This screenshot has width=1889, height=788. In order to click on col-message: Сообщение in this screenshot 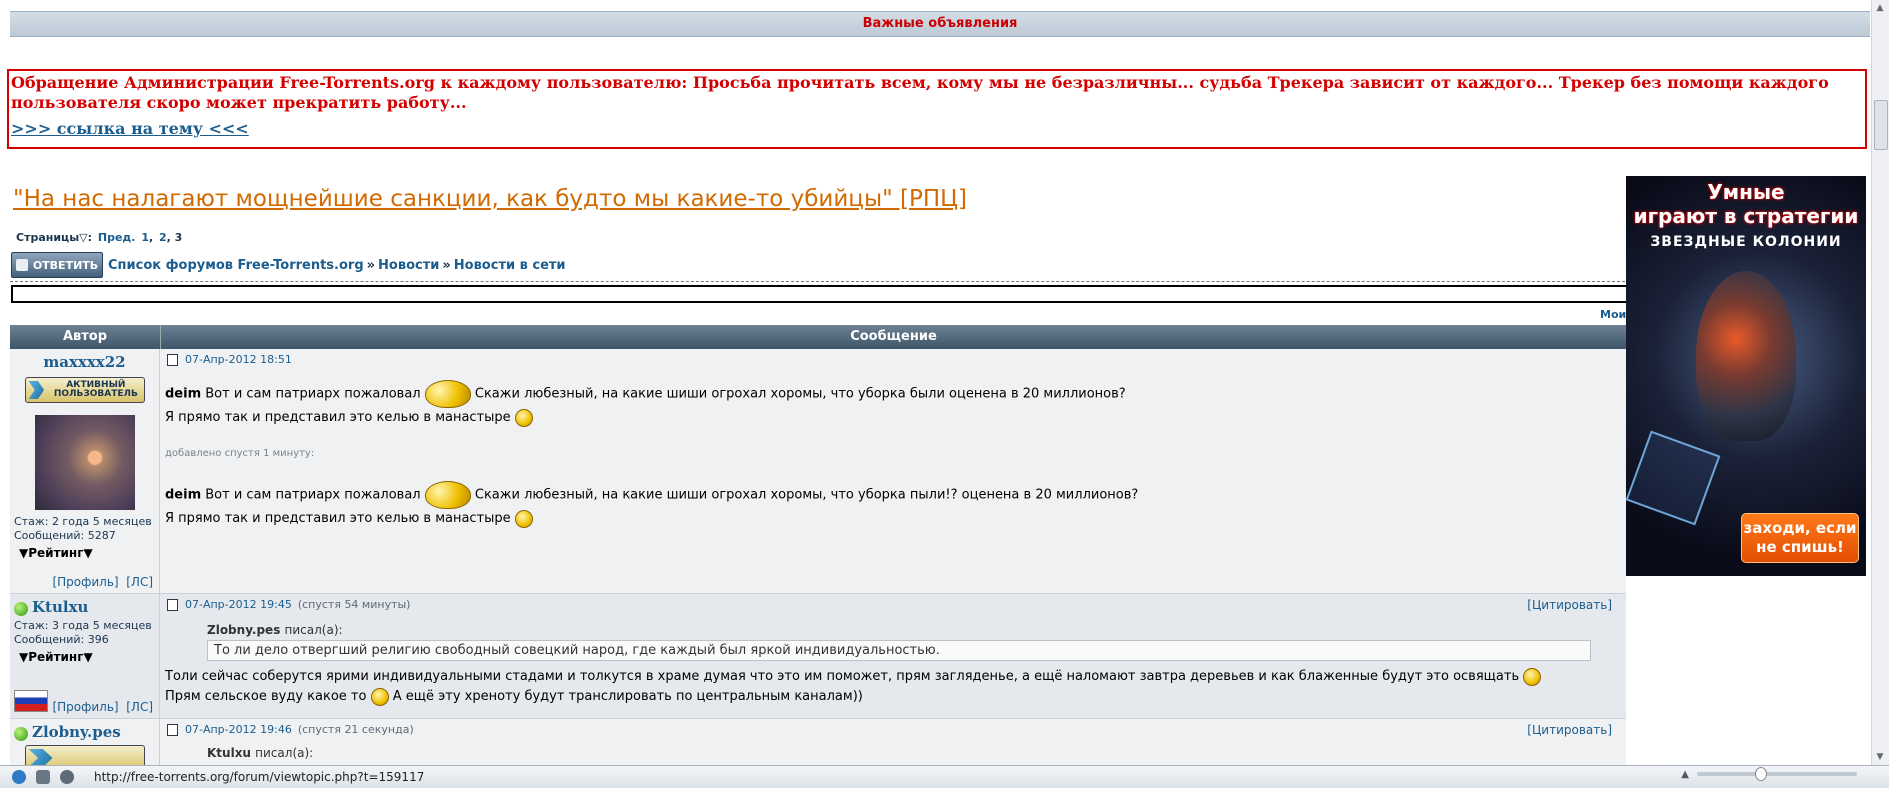, I will do `click(893, 336)`.